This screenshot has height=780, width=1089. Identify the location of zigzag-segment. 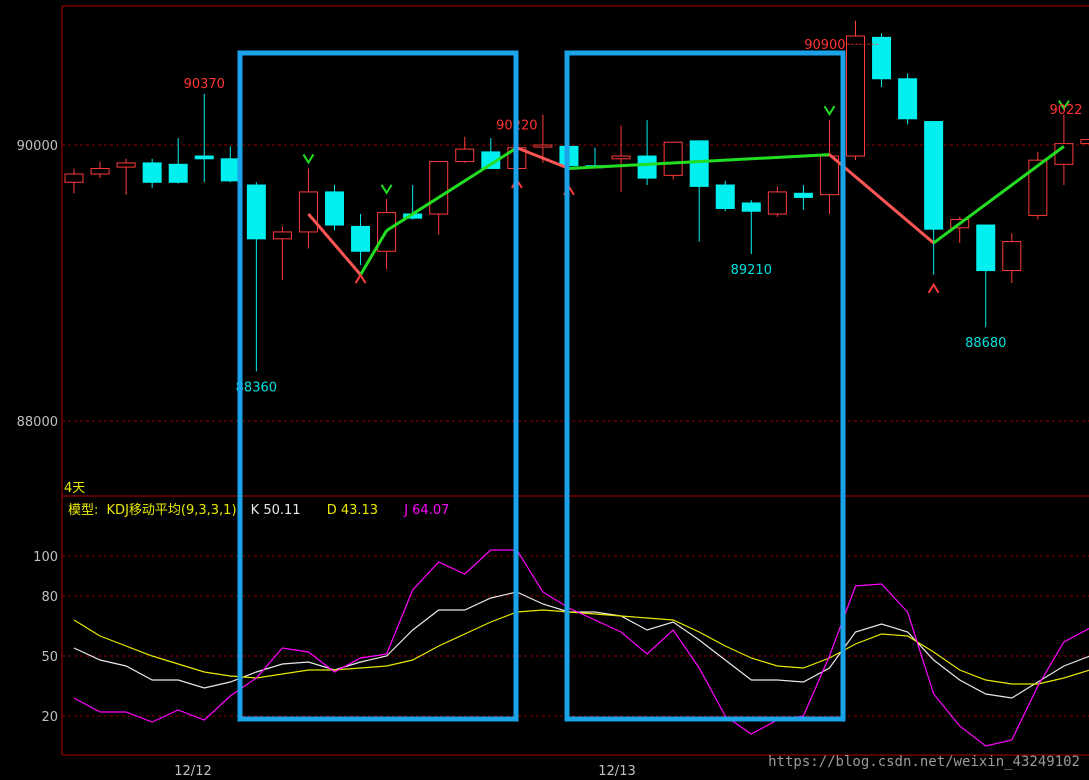
(451, 189).